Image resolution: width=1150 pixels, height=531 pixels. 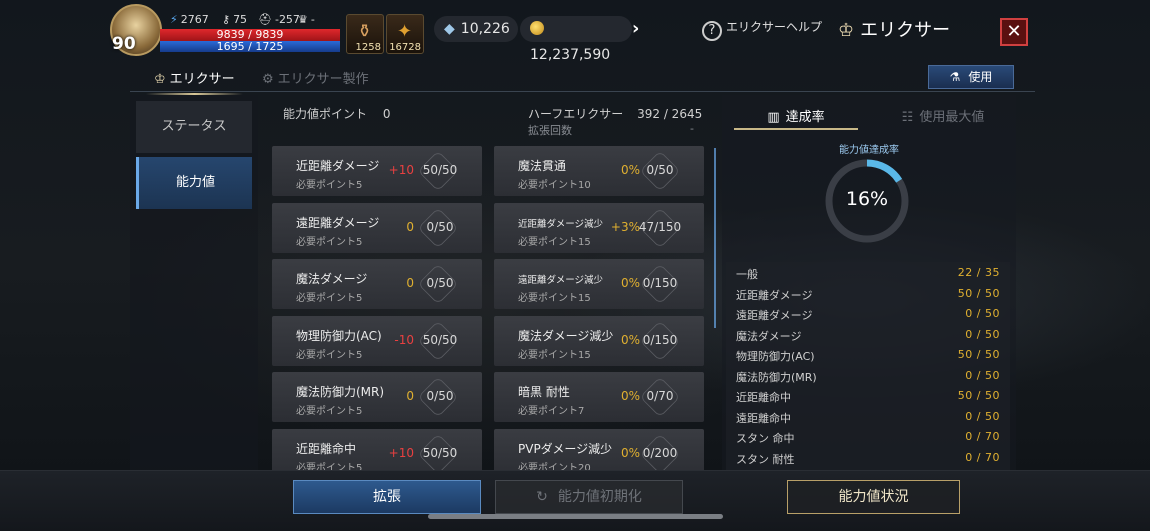 What do you see at coordinates (265, 19) in the screenshot?
I see `helmet-icon: ⛑` at bounding box center [265, 19].